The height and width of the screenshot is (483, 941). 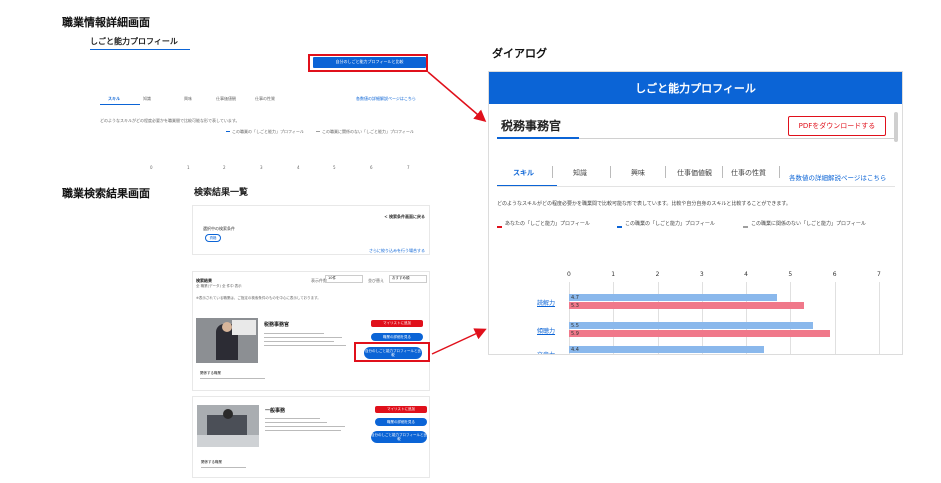 I want to click on bar-value-label: 4.4, so click(x=575, y=350).